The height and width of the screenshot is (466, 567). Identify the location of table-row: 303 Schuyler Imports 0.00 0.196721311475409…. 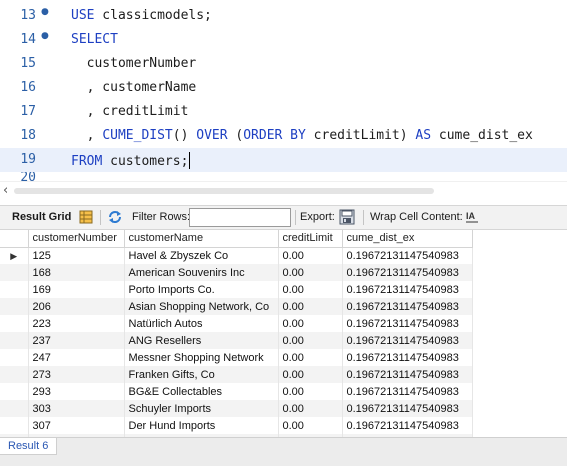
(236, 408).